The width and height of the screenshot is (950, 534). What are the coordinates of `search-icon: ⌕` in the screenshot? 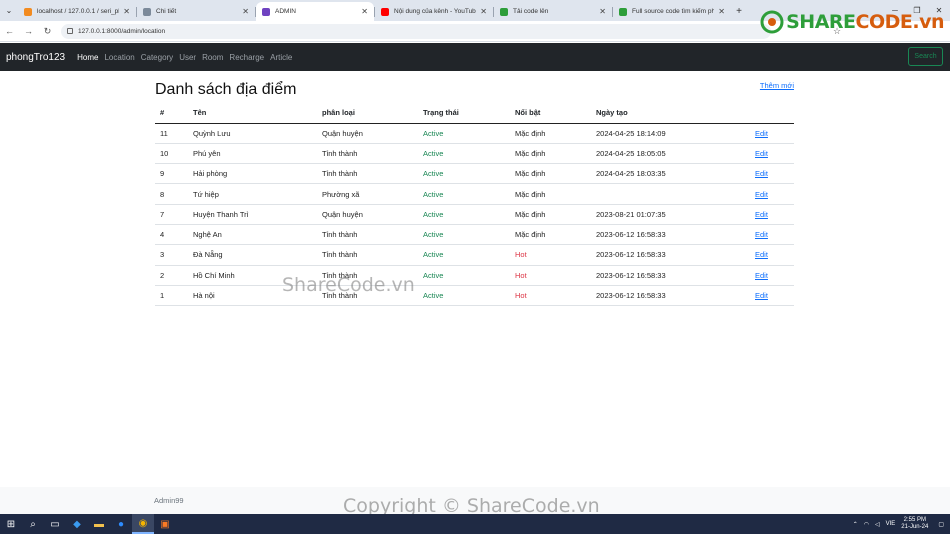 It's located at (33, 524).